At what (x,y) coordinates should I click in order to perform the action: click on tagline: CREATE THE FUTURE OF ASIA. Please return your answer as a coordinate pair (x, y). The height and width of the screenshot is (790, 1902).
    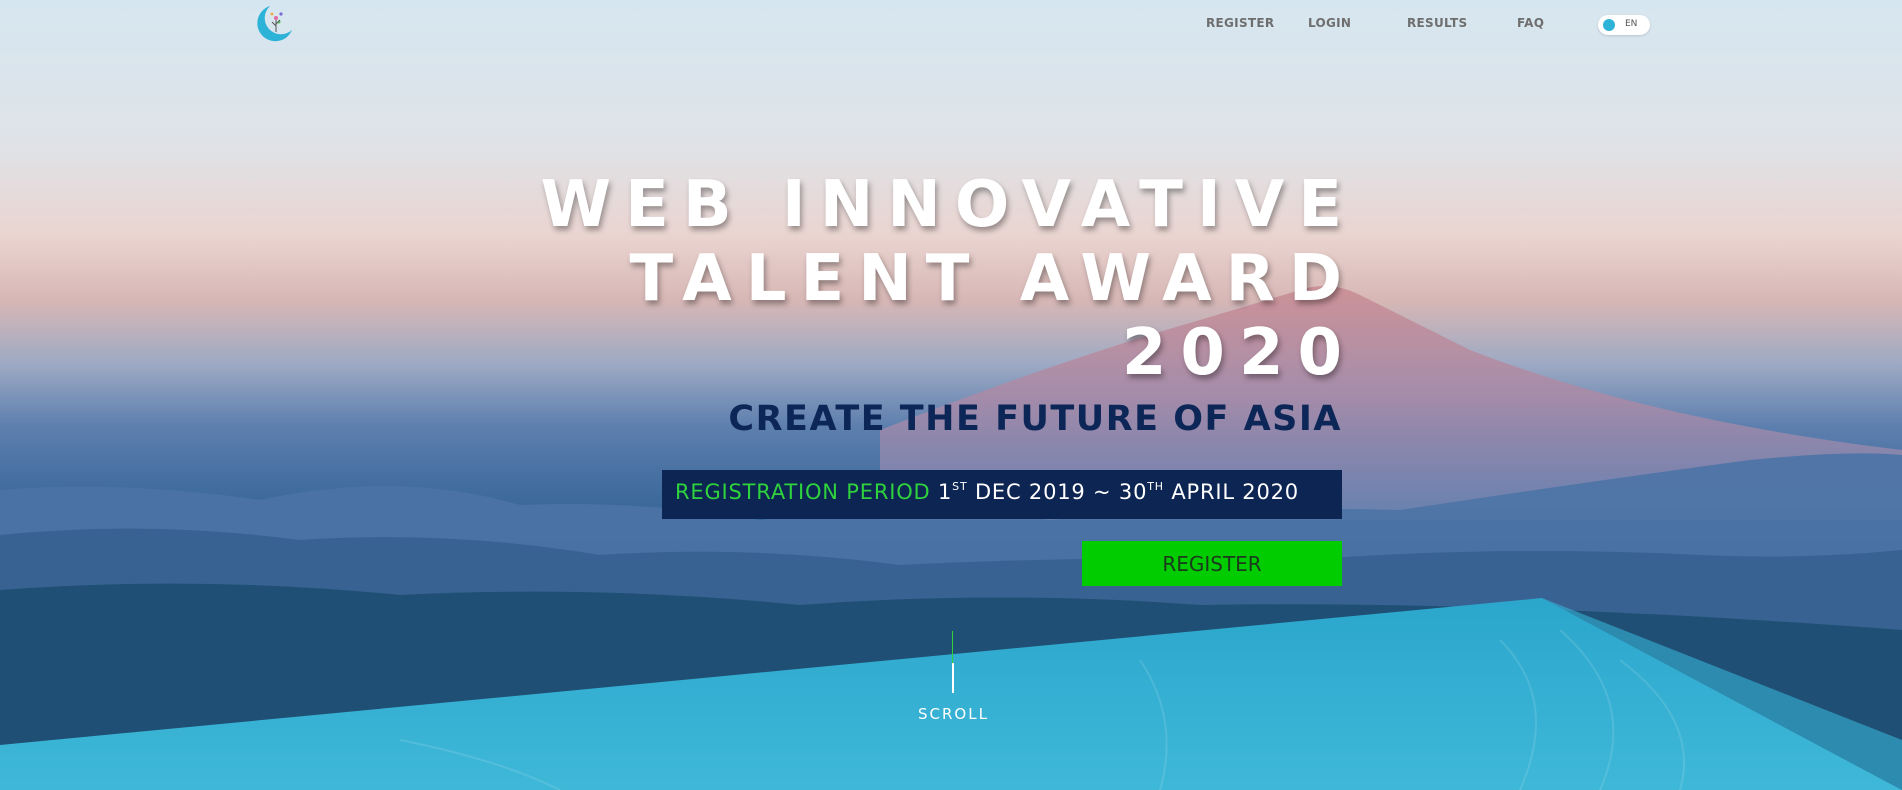
    Looking at the image, I should click on (1035, 419).